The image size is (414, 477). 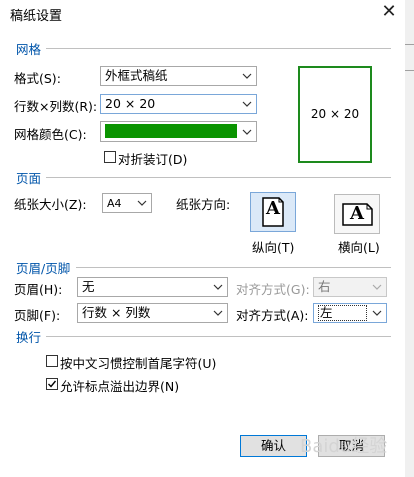 I want to click on grid-preview-text: 20 × 20, so click(x=335, y=114).